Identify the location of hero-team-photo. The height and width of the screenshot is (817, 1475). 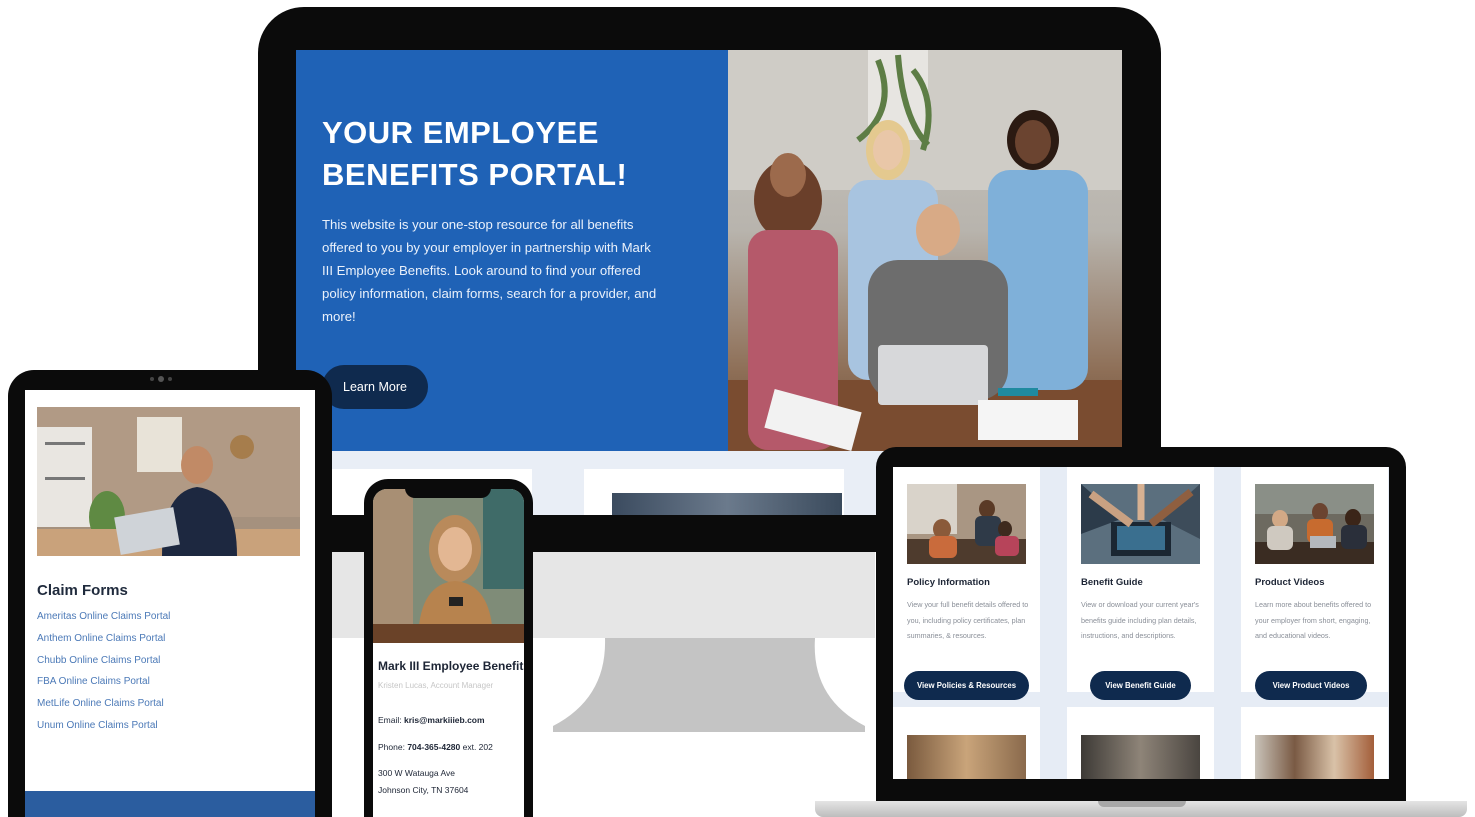
(925, 250).